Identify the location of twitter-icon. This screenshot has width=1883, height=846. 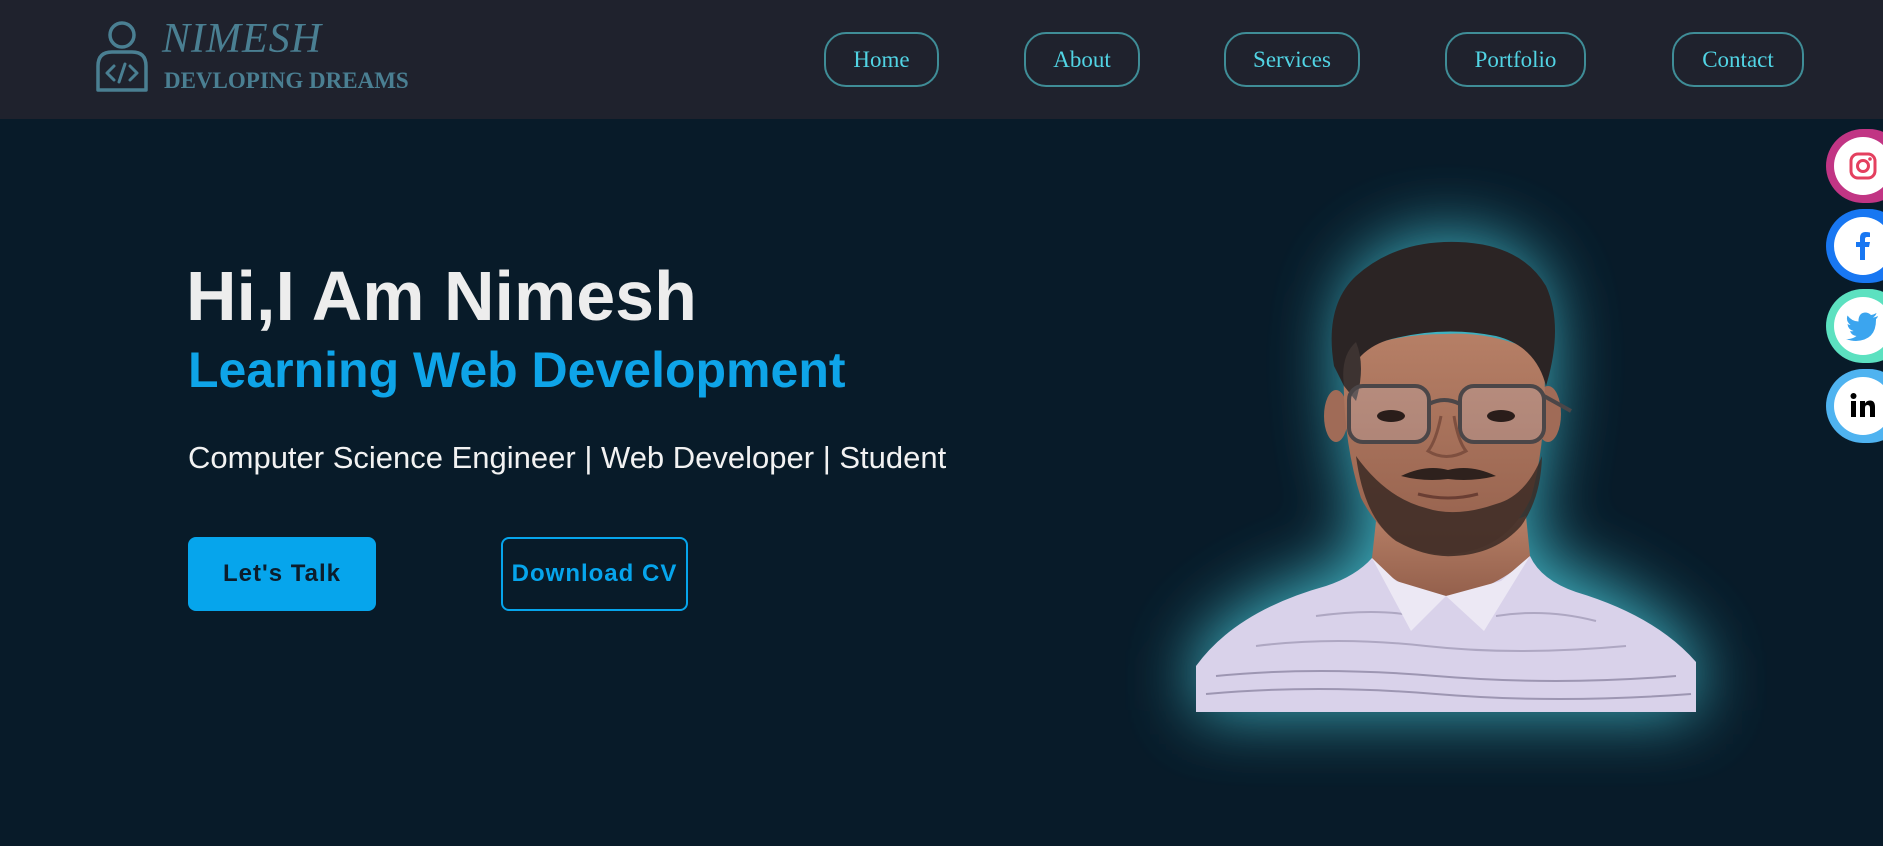
(1862, 326).